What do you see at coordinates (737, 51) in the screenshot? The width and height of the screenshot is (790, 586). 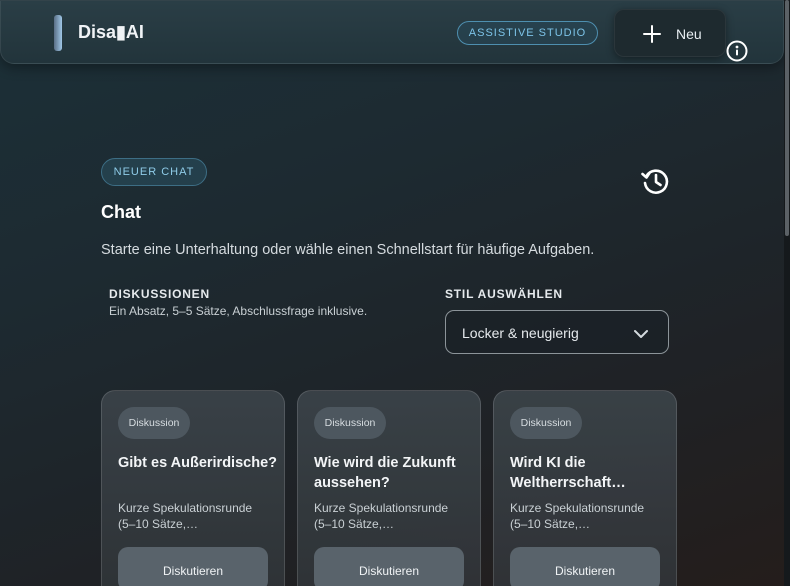 I see `info-icon` at bounding box center [737, 51].